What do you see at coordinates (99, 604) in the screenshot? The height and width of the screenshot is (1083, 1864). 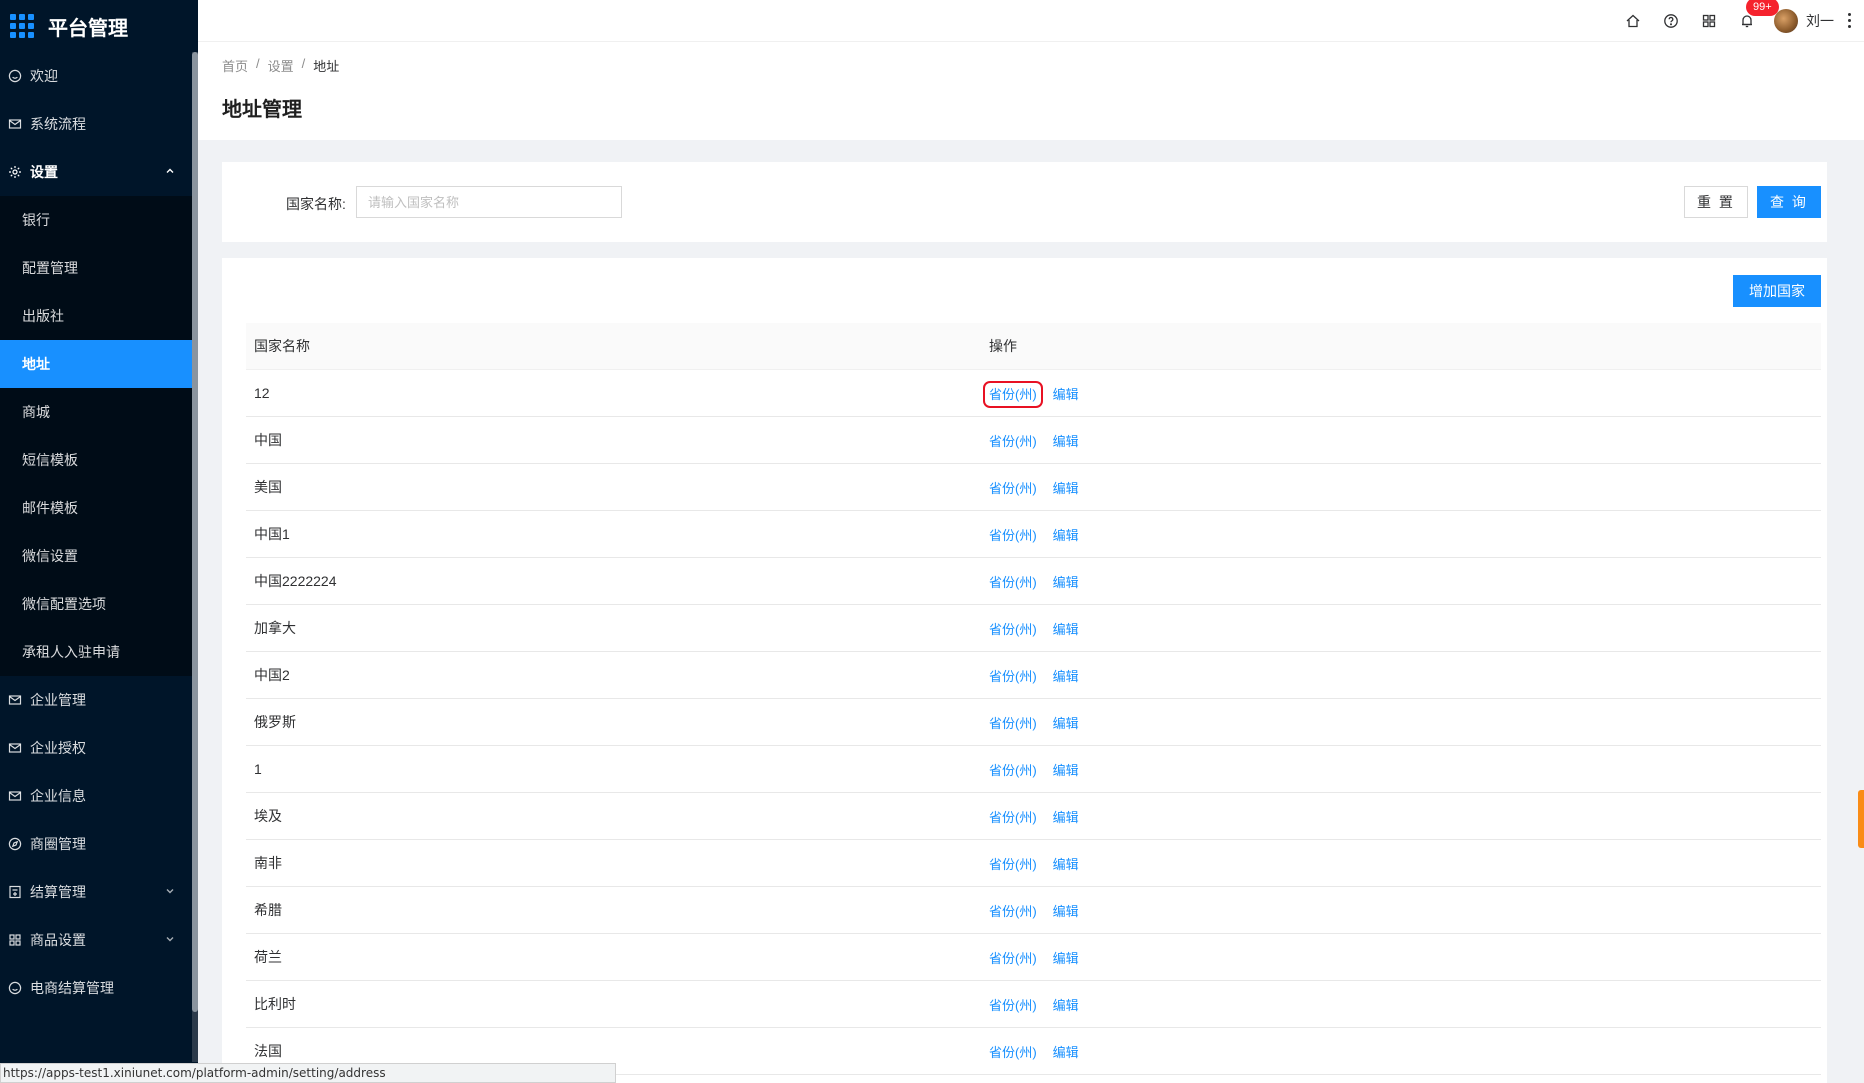 I see `sidebar-subitem: 微信配置选项` at bounding box center [99, 604].